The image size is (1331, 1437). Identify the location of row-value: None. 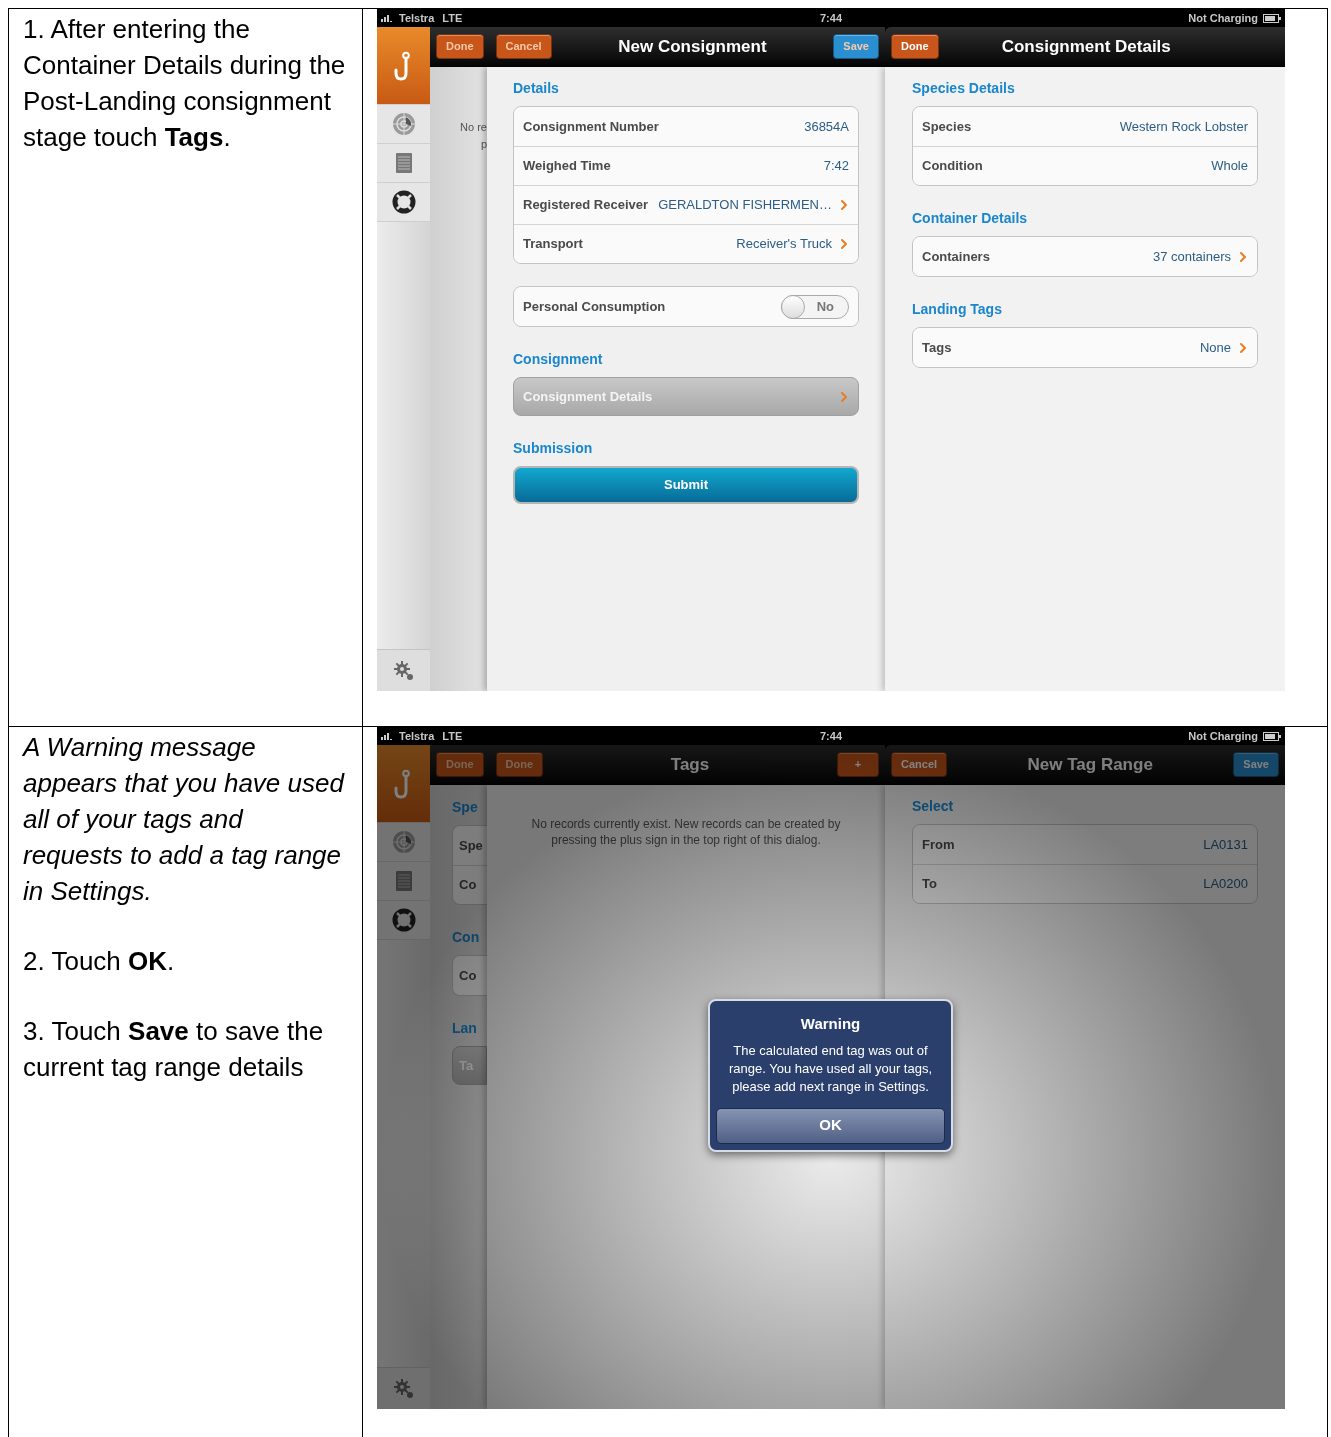
(1215, 347).